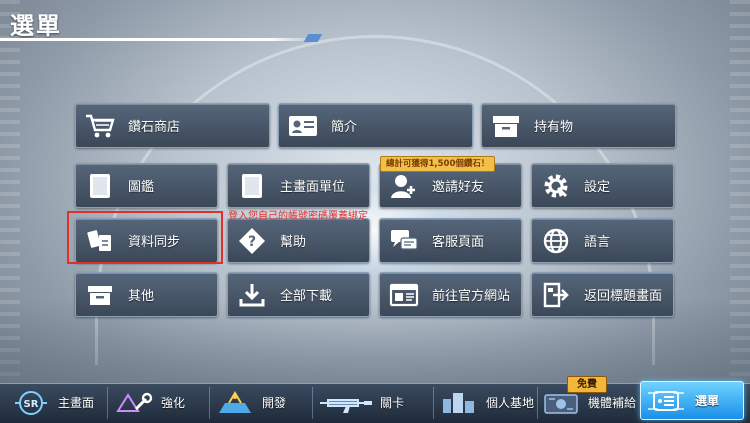 Image resolution: width=750 pixels, height=423 pixels. I want to click on profile-card-icon, so click(303, 126).